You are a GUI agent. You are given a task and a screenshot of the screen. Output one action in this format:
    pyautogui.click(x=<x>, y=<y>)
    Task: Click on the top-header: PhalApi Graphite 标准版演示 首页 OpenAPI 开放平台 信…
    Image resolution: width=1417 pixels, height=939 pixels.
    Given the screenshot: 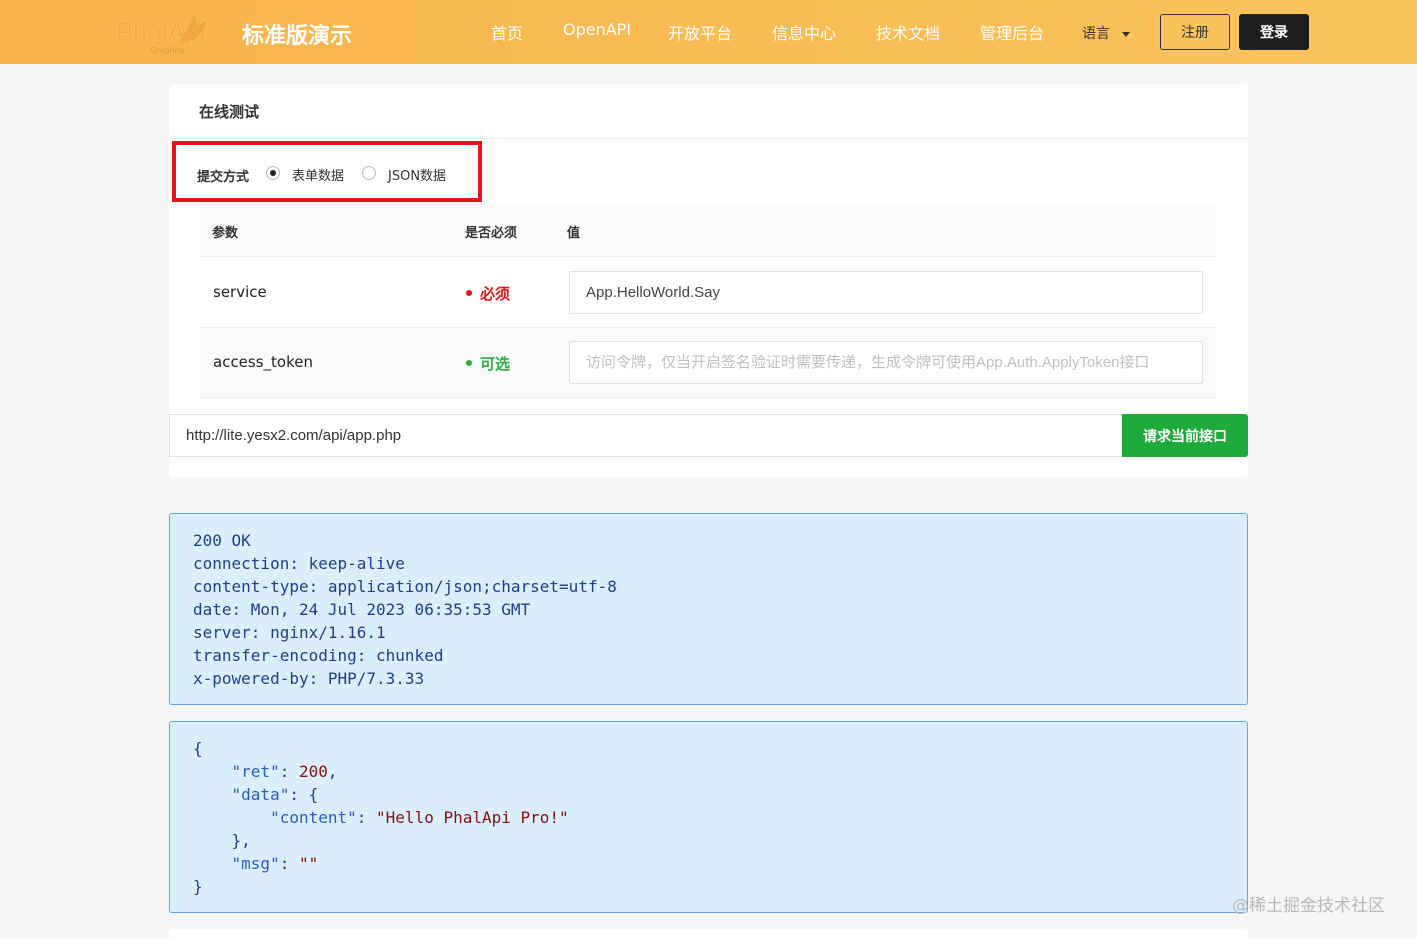 What is the action you would take?
    pyautogui.click(x=708, y=32)
    